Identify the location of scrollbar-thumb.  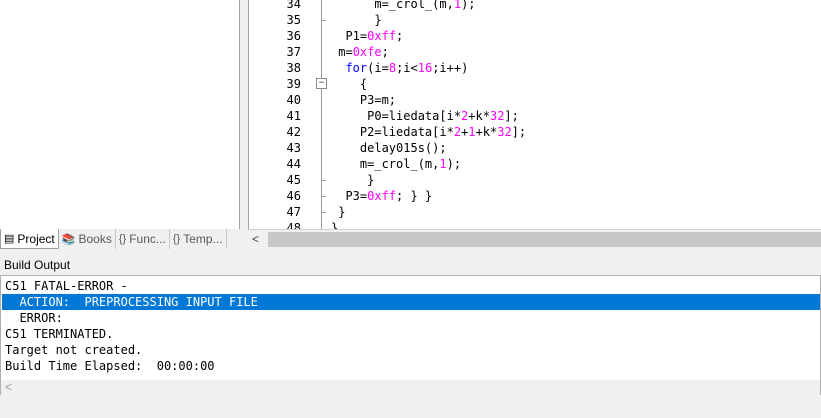
(544, 239).